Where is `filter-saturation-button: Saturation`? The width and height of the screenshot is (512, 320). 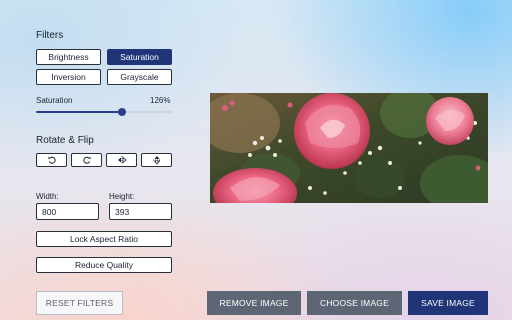
filter-saturation-button: Saturation is located at coordinates (139, 57).